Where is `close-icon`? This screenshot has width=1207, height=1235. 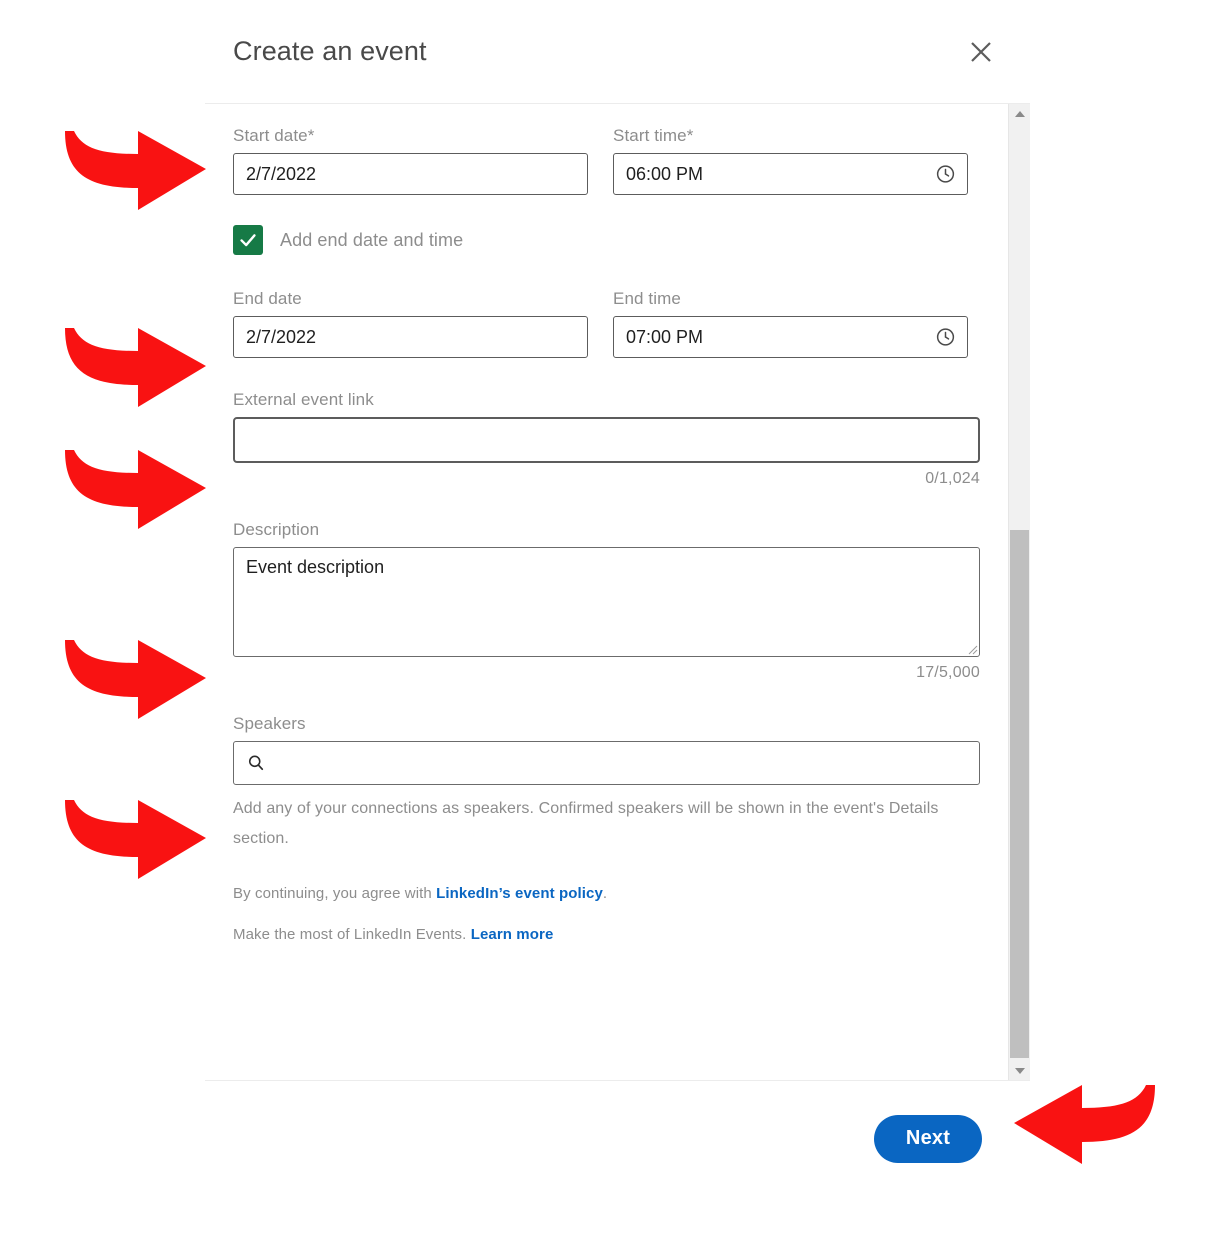 close-icon is located at coordinates (981, 52).